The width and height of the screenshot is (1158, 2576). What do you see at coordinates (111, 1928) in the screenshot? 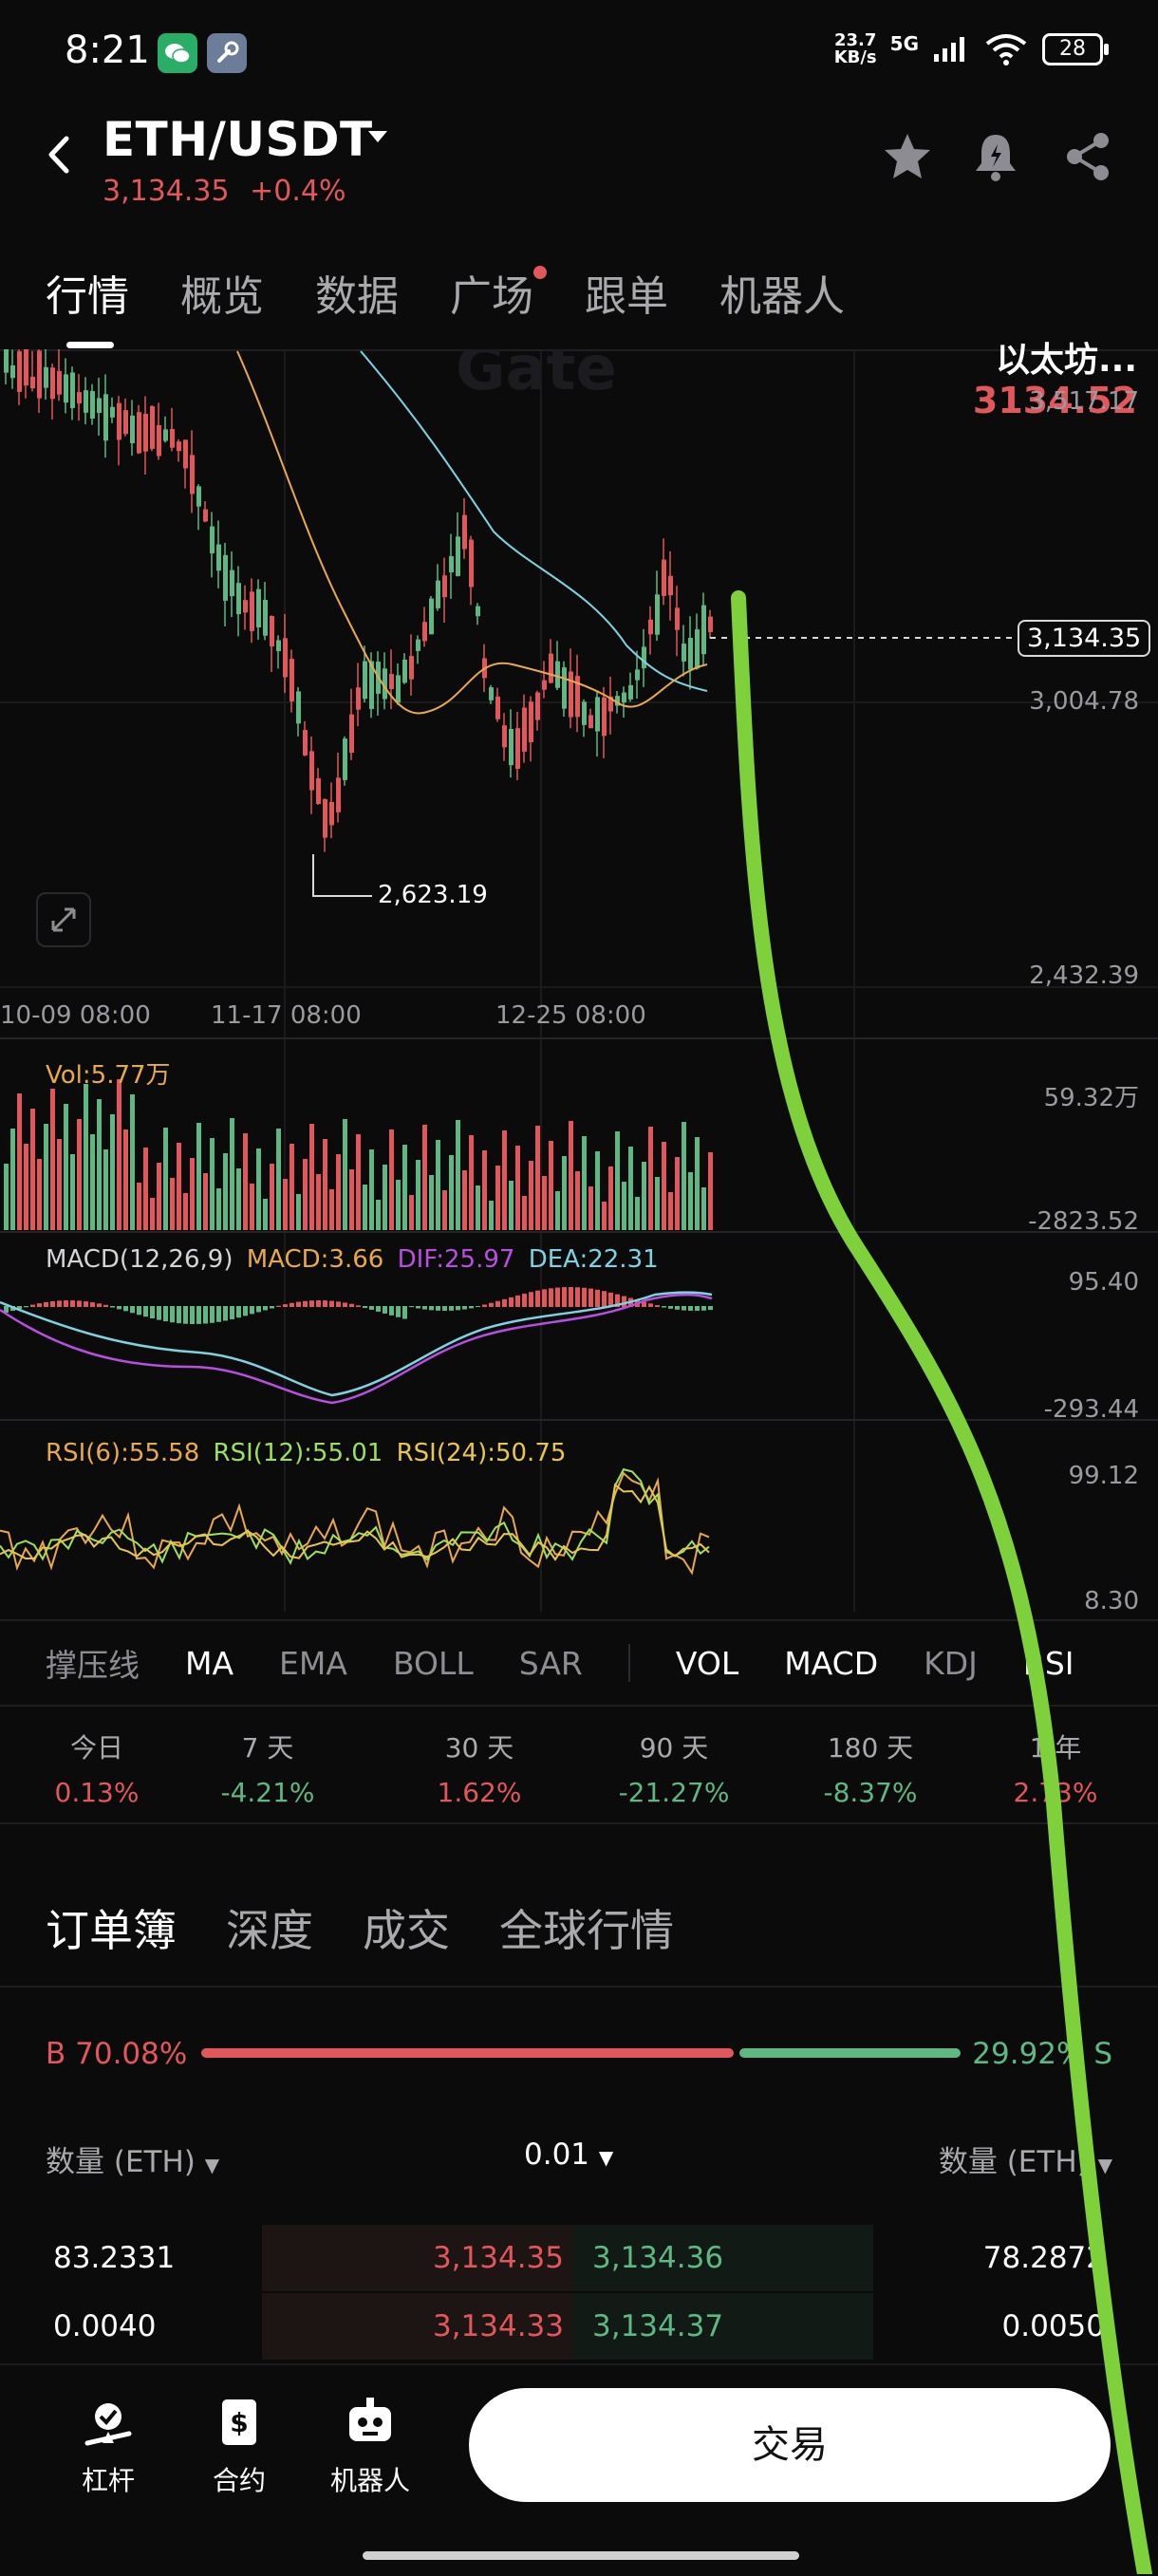
I see `tab-orderbook: 订单簿` at bounding box center [111, 1928].